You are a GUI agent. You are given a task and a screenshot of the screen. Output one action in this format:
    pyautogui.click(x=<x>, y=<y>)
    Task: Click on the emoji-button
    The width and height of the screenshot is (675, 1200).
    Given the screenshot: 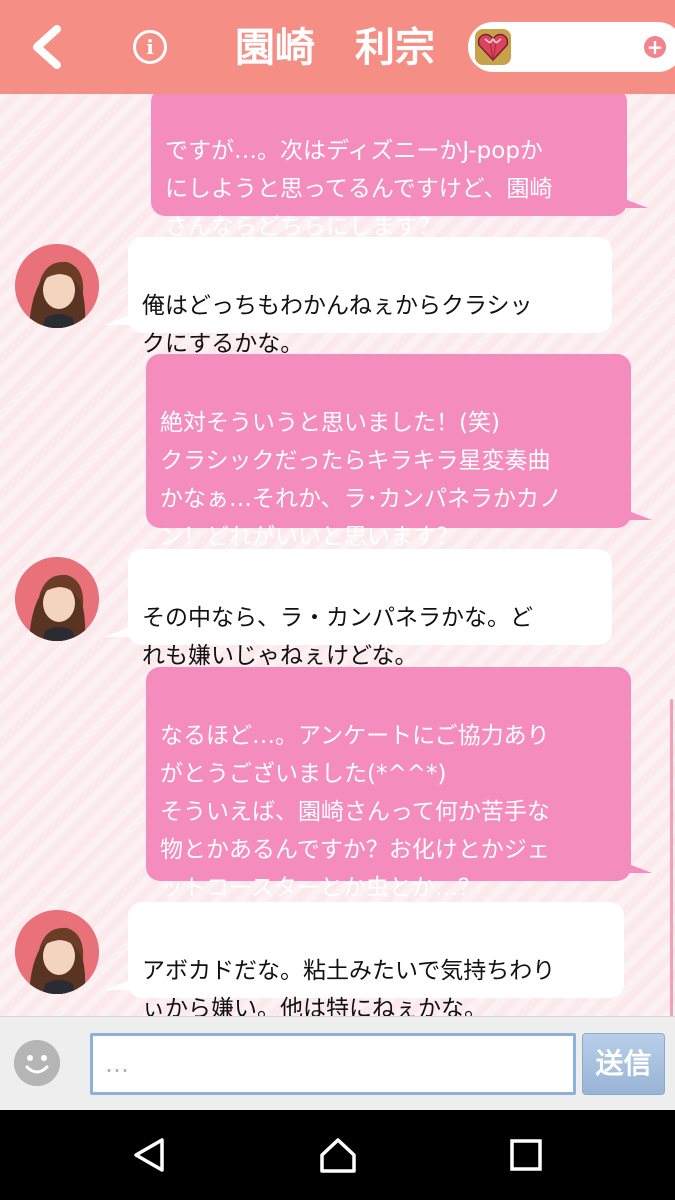 What is the action you would take?
    pyautogui.click(x=37, y=1063)
    